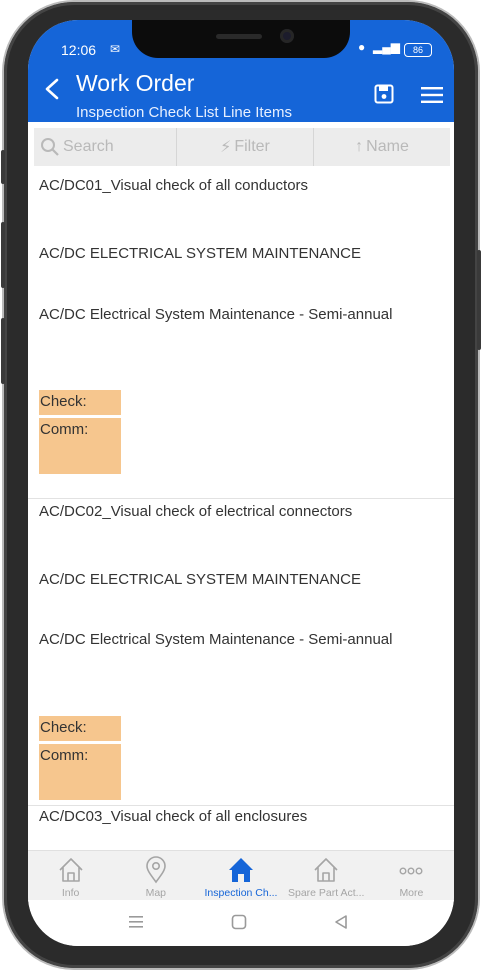 This screenshot has width=482, height=972. I want to click on page-subtitle: Inspection Check List Line Items, so click(184, 112).